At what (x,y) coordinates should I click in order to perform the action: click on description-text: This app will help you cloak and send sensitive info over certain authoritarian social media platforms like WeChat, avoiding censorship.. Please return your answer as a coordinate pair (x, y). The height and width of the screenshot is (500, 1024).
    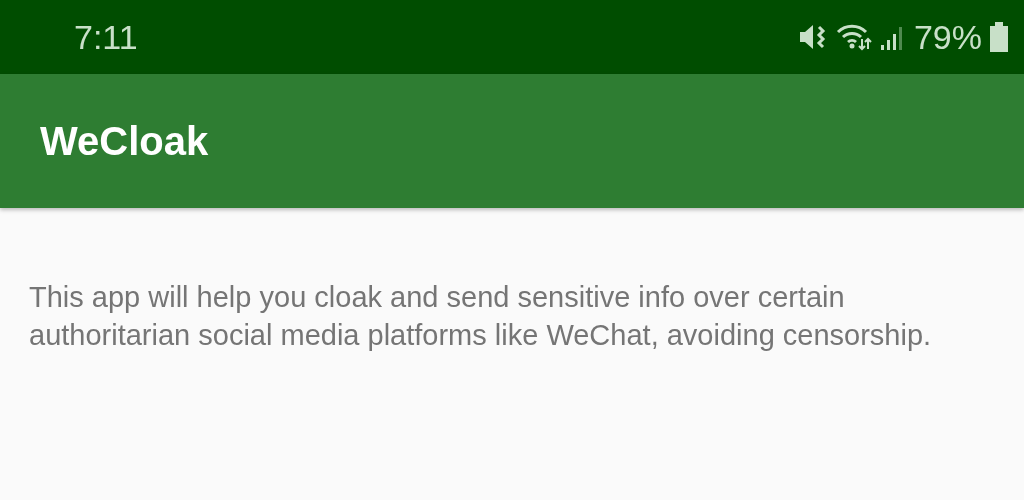
    Looking at the image, I should click on (481, 316).